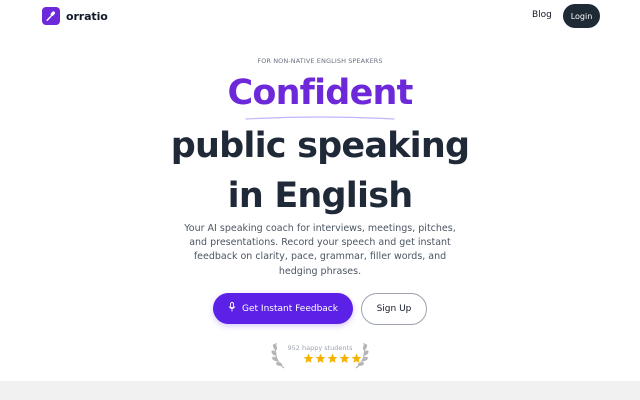 This screenshot has height=400, width=640. What do you see at coordinates (320, 390) in the screenshot?
I see `next-section-band` at bounding box center [320, 390].